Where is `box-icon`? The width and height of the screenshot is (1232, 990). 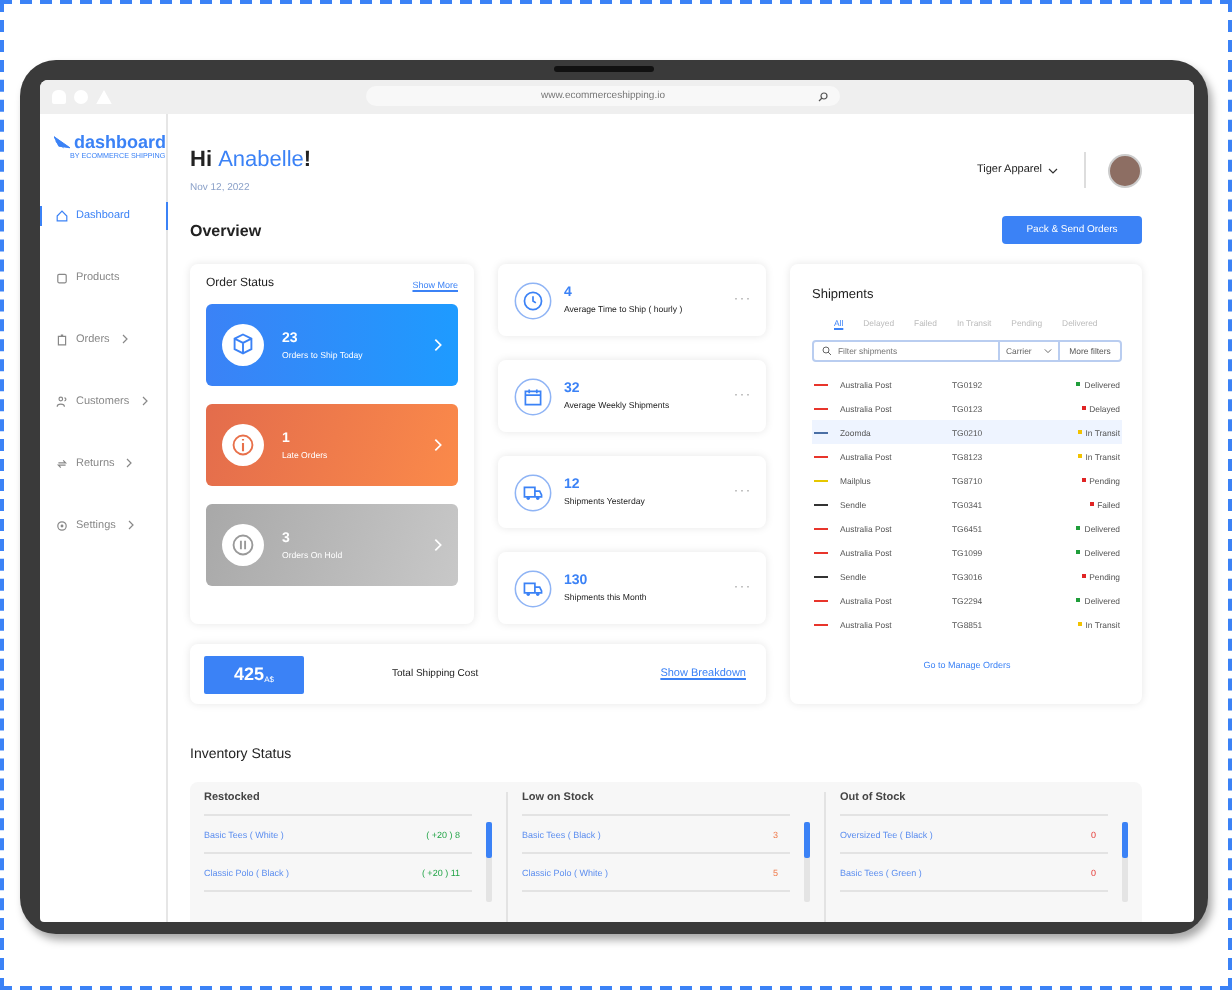 box-icon is located at coordinates (62, 277).